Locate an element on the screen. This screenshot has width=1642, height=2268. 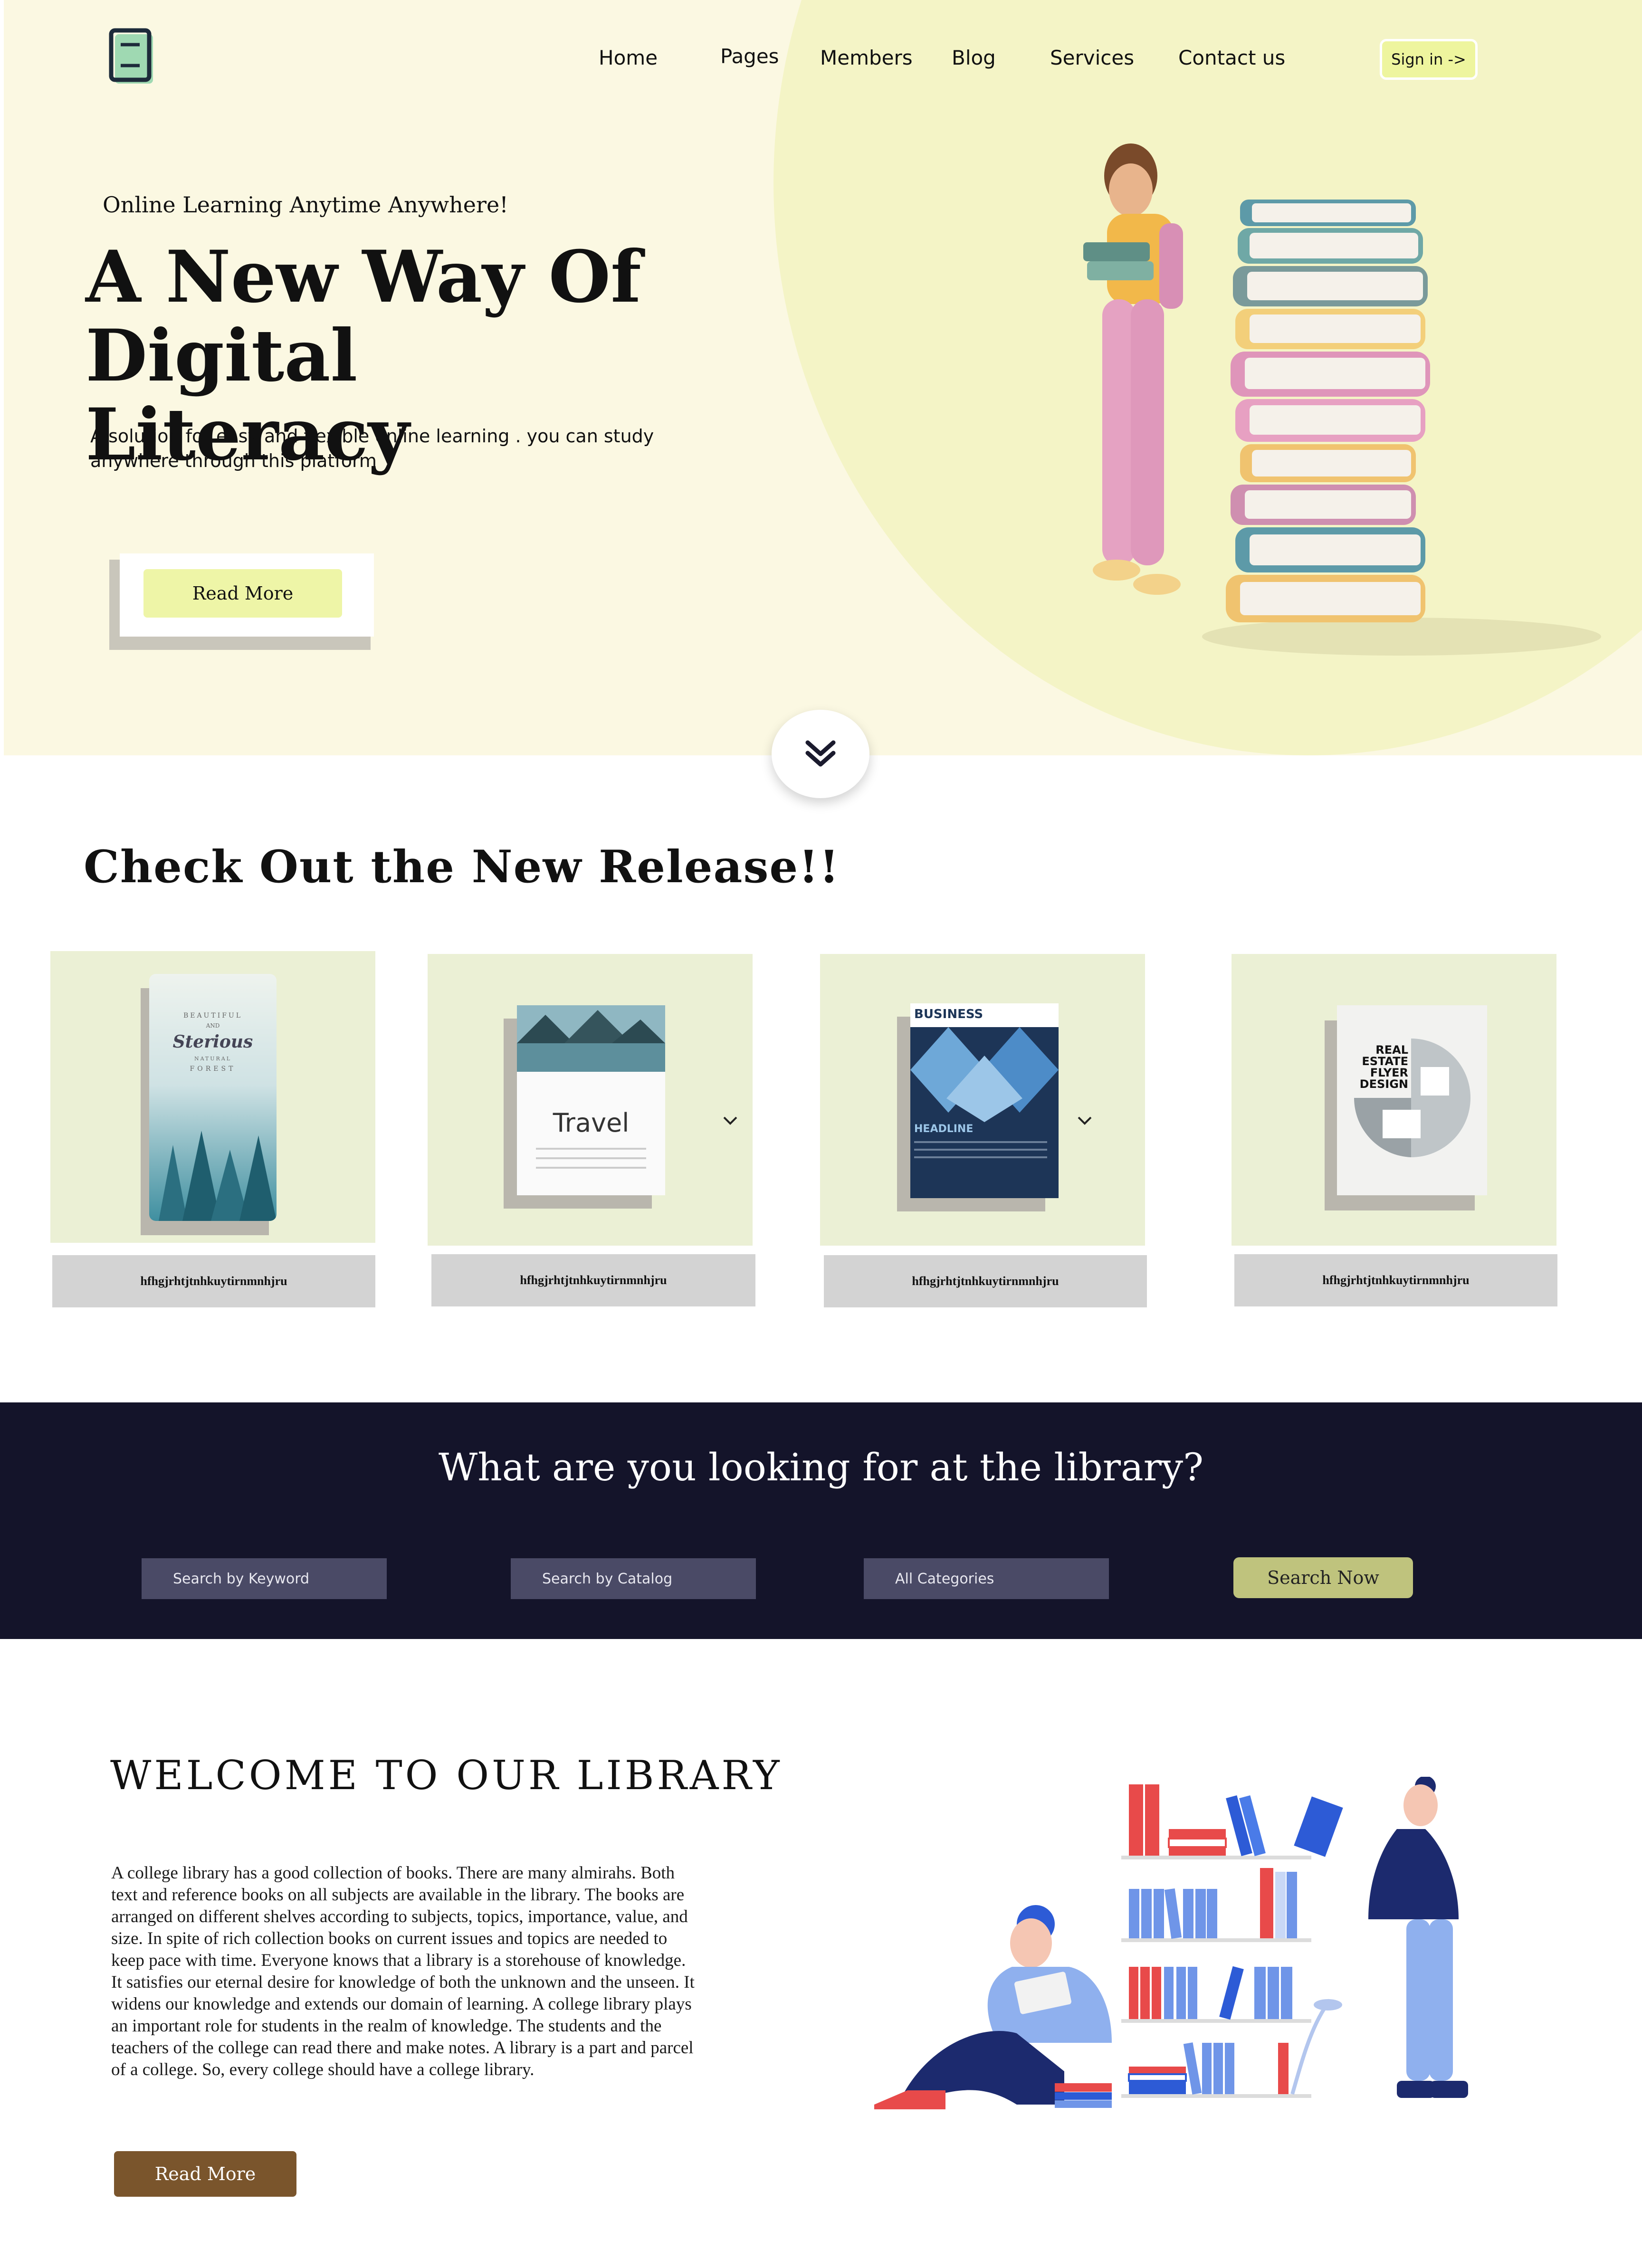
nav-blog: Blog is located at coordinates (974, 57).